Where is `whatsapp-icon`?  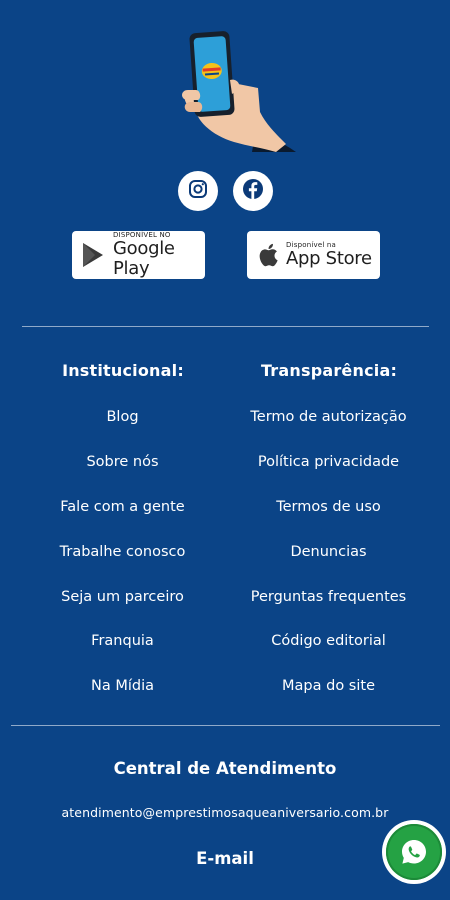 whatsapp-icon is located at coordinates (414, 852).